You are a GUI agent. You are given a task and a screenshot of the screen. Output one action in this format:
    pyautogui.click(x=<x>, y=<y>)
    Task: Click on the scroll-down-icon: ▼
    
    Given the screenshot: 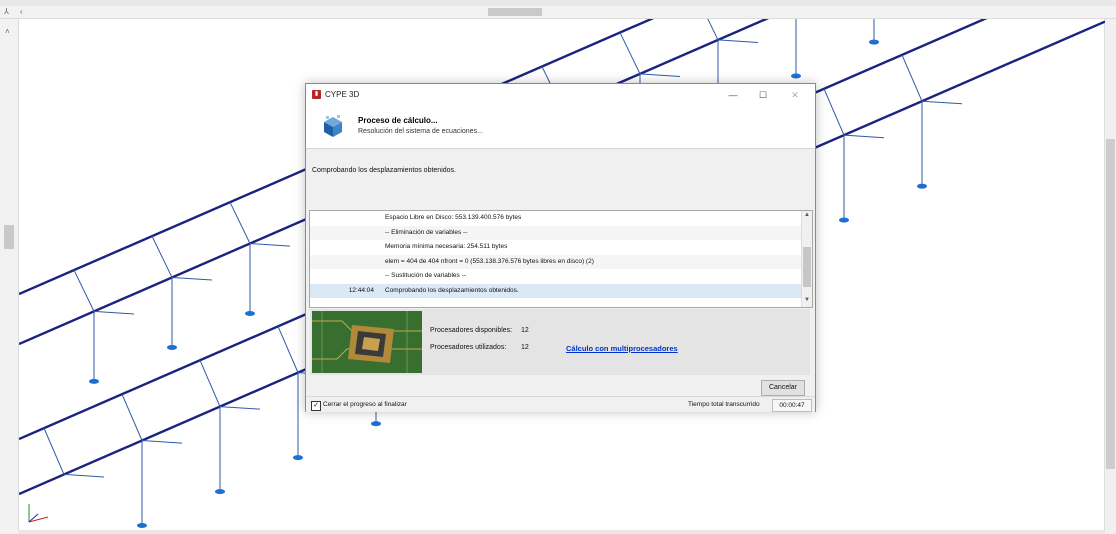 What is the action you would take?
    pyautogui.click(x=807, y=300)
    